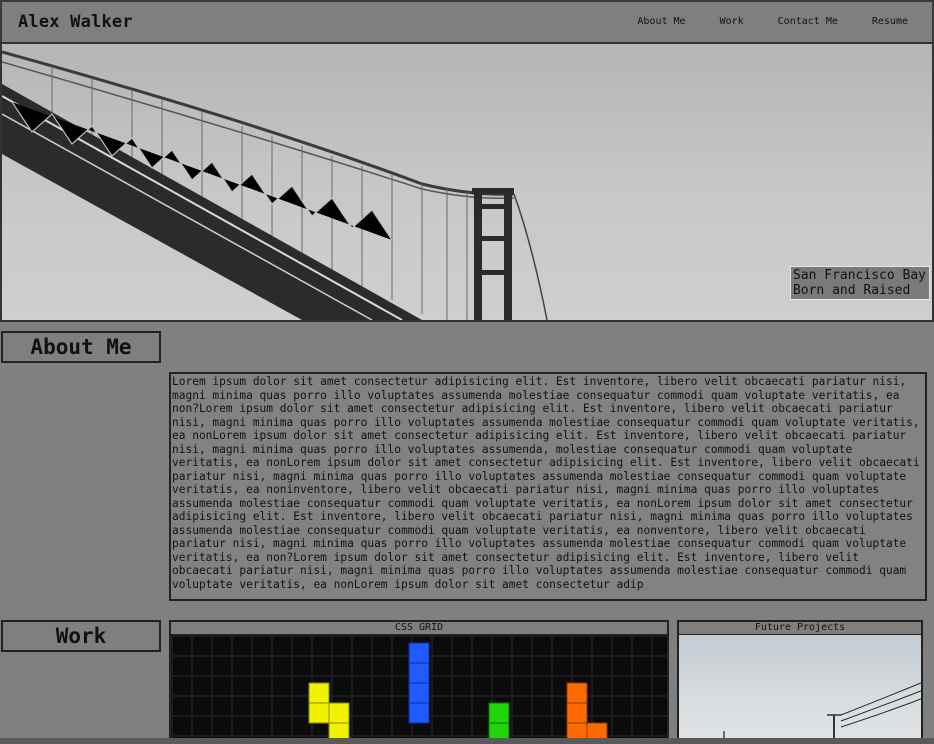 The width and height of the screenshot is (934, 744). I want to click on nav-link-resume: Resume, so click(890, 21).